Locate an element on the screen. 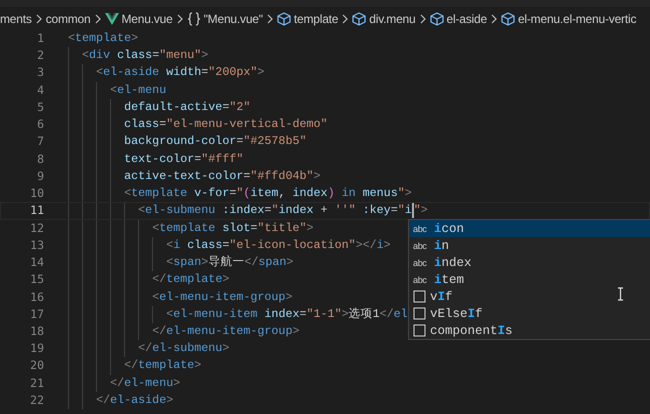 The height and width of the screenshot is (414, 650). line-number: 21 is located at coordinates (36, 383).